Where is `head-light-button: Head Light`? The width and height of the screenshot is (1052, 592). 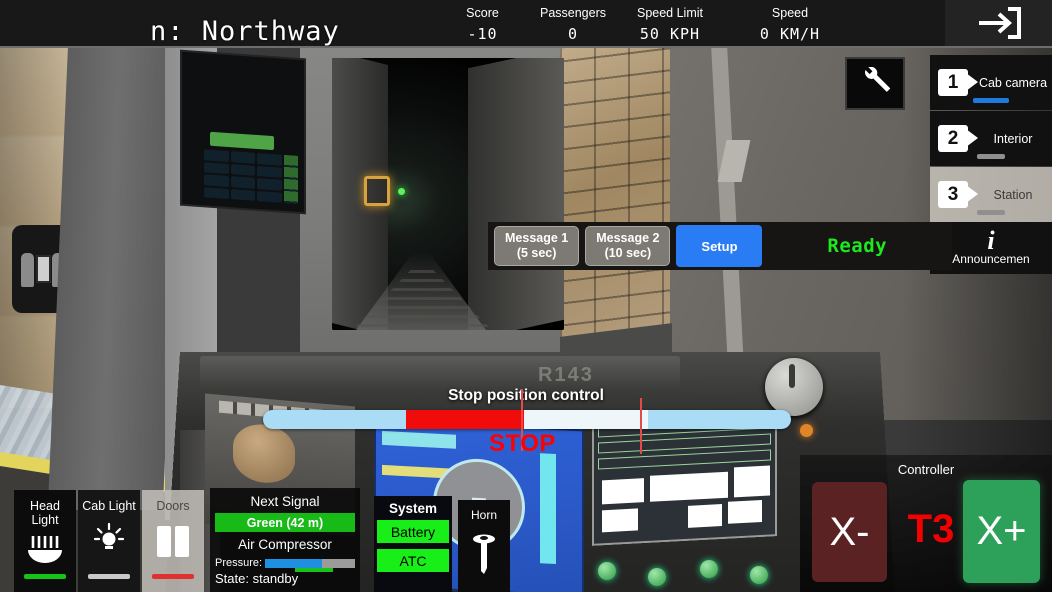
head-light-button: Head Light is located at coordinates (45, 541).